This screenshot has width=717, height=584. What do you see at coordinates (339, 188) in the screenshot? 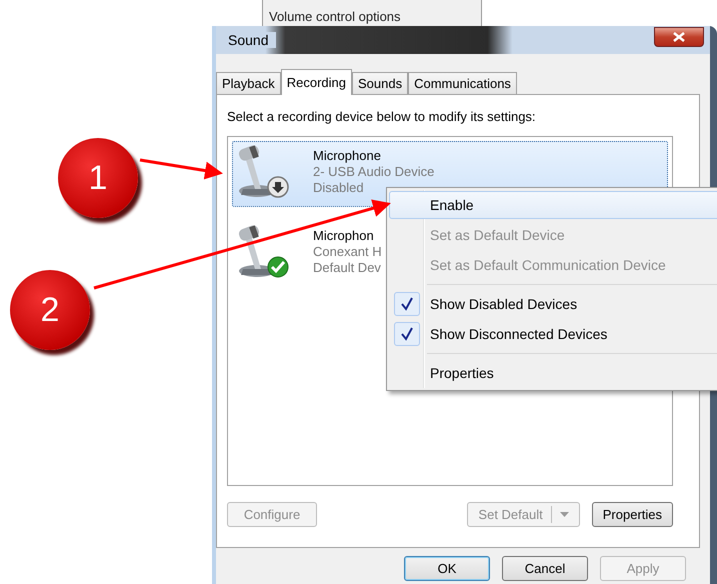
I see `device-status: Disabled` at bounding box center [339, 188].